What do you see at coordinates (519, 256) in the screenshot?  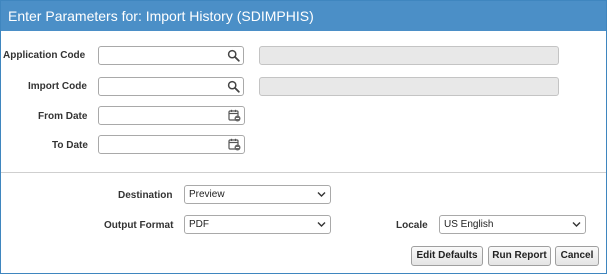 I see `run-report-button: Run Report` at bounding box center [519, 256].